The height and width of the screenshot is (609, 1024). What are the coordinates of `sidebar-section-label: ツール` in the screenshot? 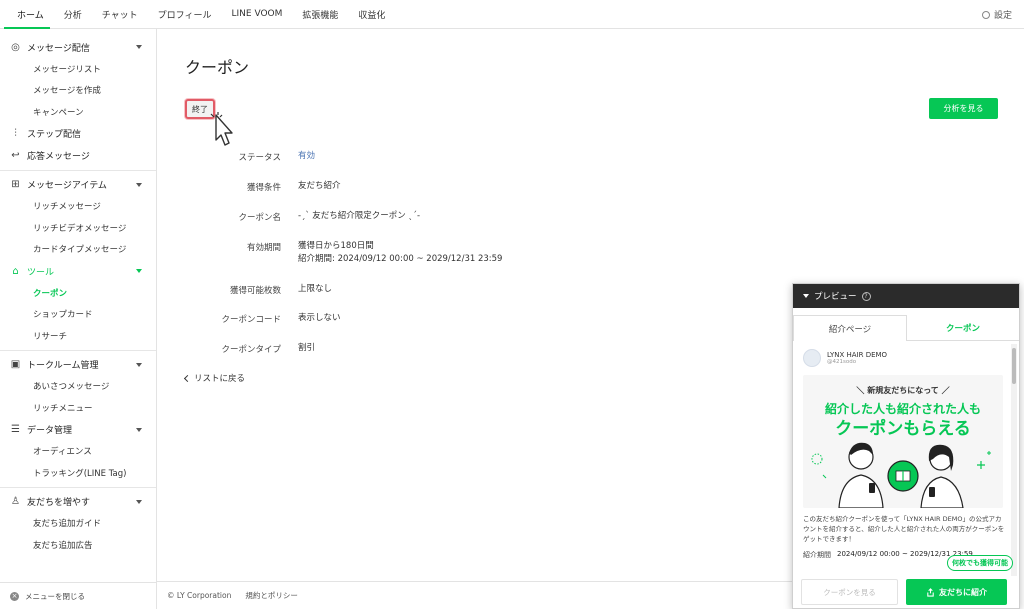 It's located at (41, 272).